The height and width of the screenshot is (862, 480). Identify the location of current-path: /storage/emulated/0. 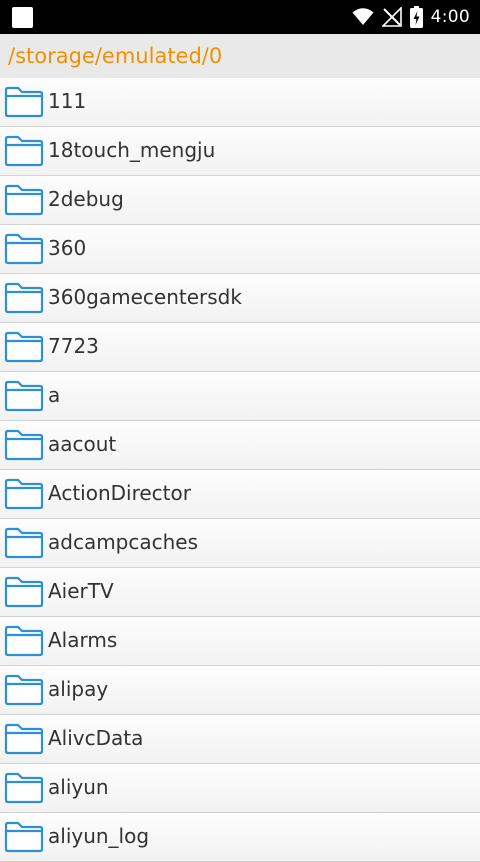
(115, 56).